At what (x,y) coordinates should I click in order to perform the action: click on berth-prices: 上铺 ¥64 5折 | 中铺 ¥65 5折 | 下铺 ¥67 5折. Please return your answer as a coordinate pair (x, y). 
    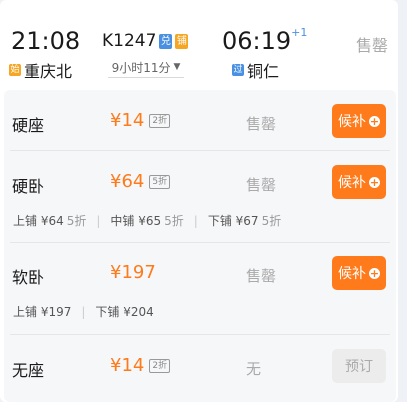
    Looking at the image, I should click on (147, 220).